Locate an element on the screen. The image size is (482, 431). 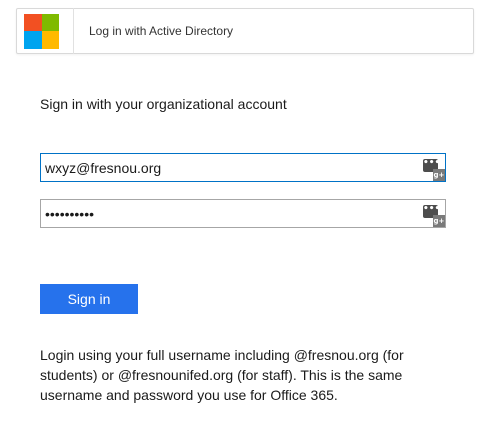
sign-in-heading: Sign in with your organizational account is located at coordinates (163, 104).